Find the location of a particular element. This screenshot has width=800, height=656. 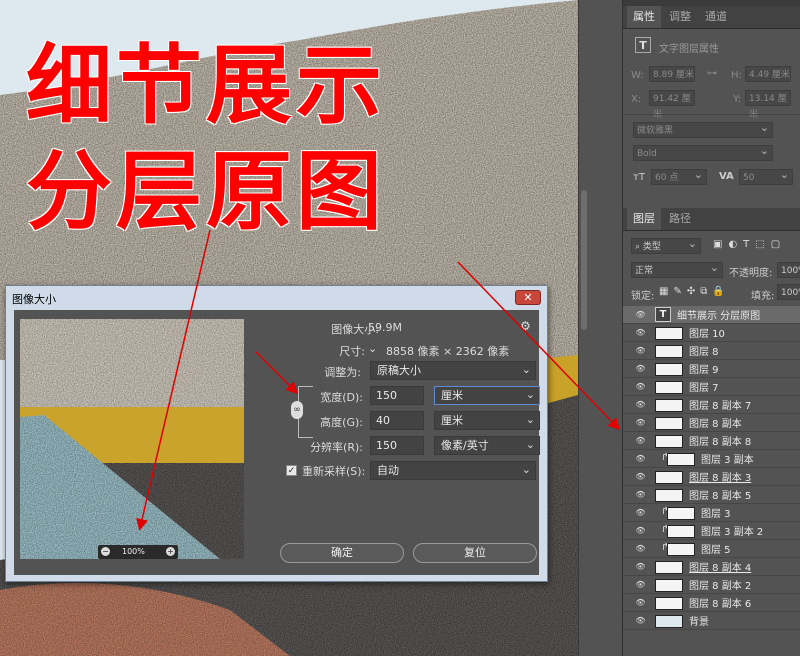

layer-row: 👁 图层 8 副本 3 is located at coordinates (711, 477).